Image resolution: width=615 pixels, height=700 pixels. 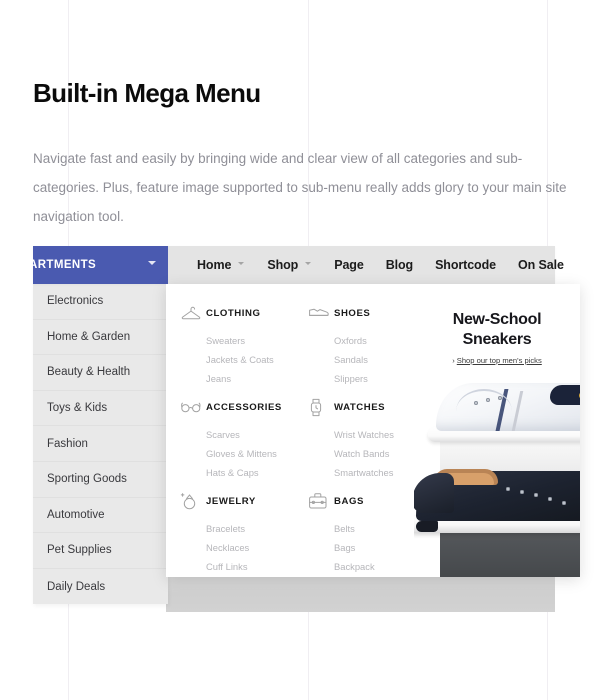 What do you see at coordinates (231, 501) in the screenshot?
I see `mega-group-title: JEWELRY` at bounding box center [231, 501].